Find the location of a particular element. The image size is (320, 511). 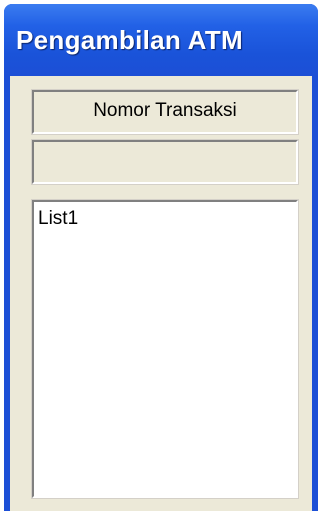

window-title: Pengambilan ATM is located at coordinates (129, 39).